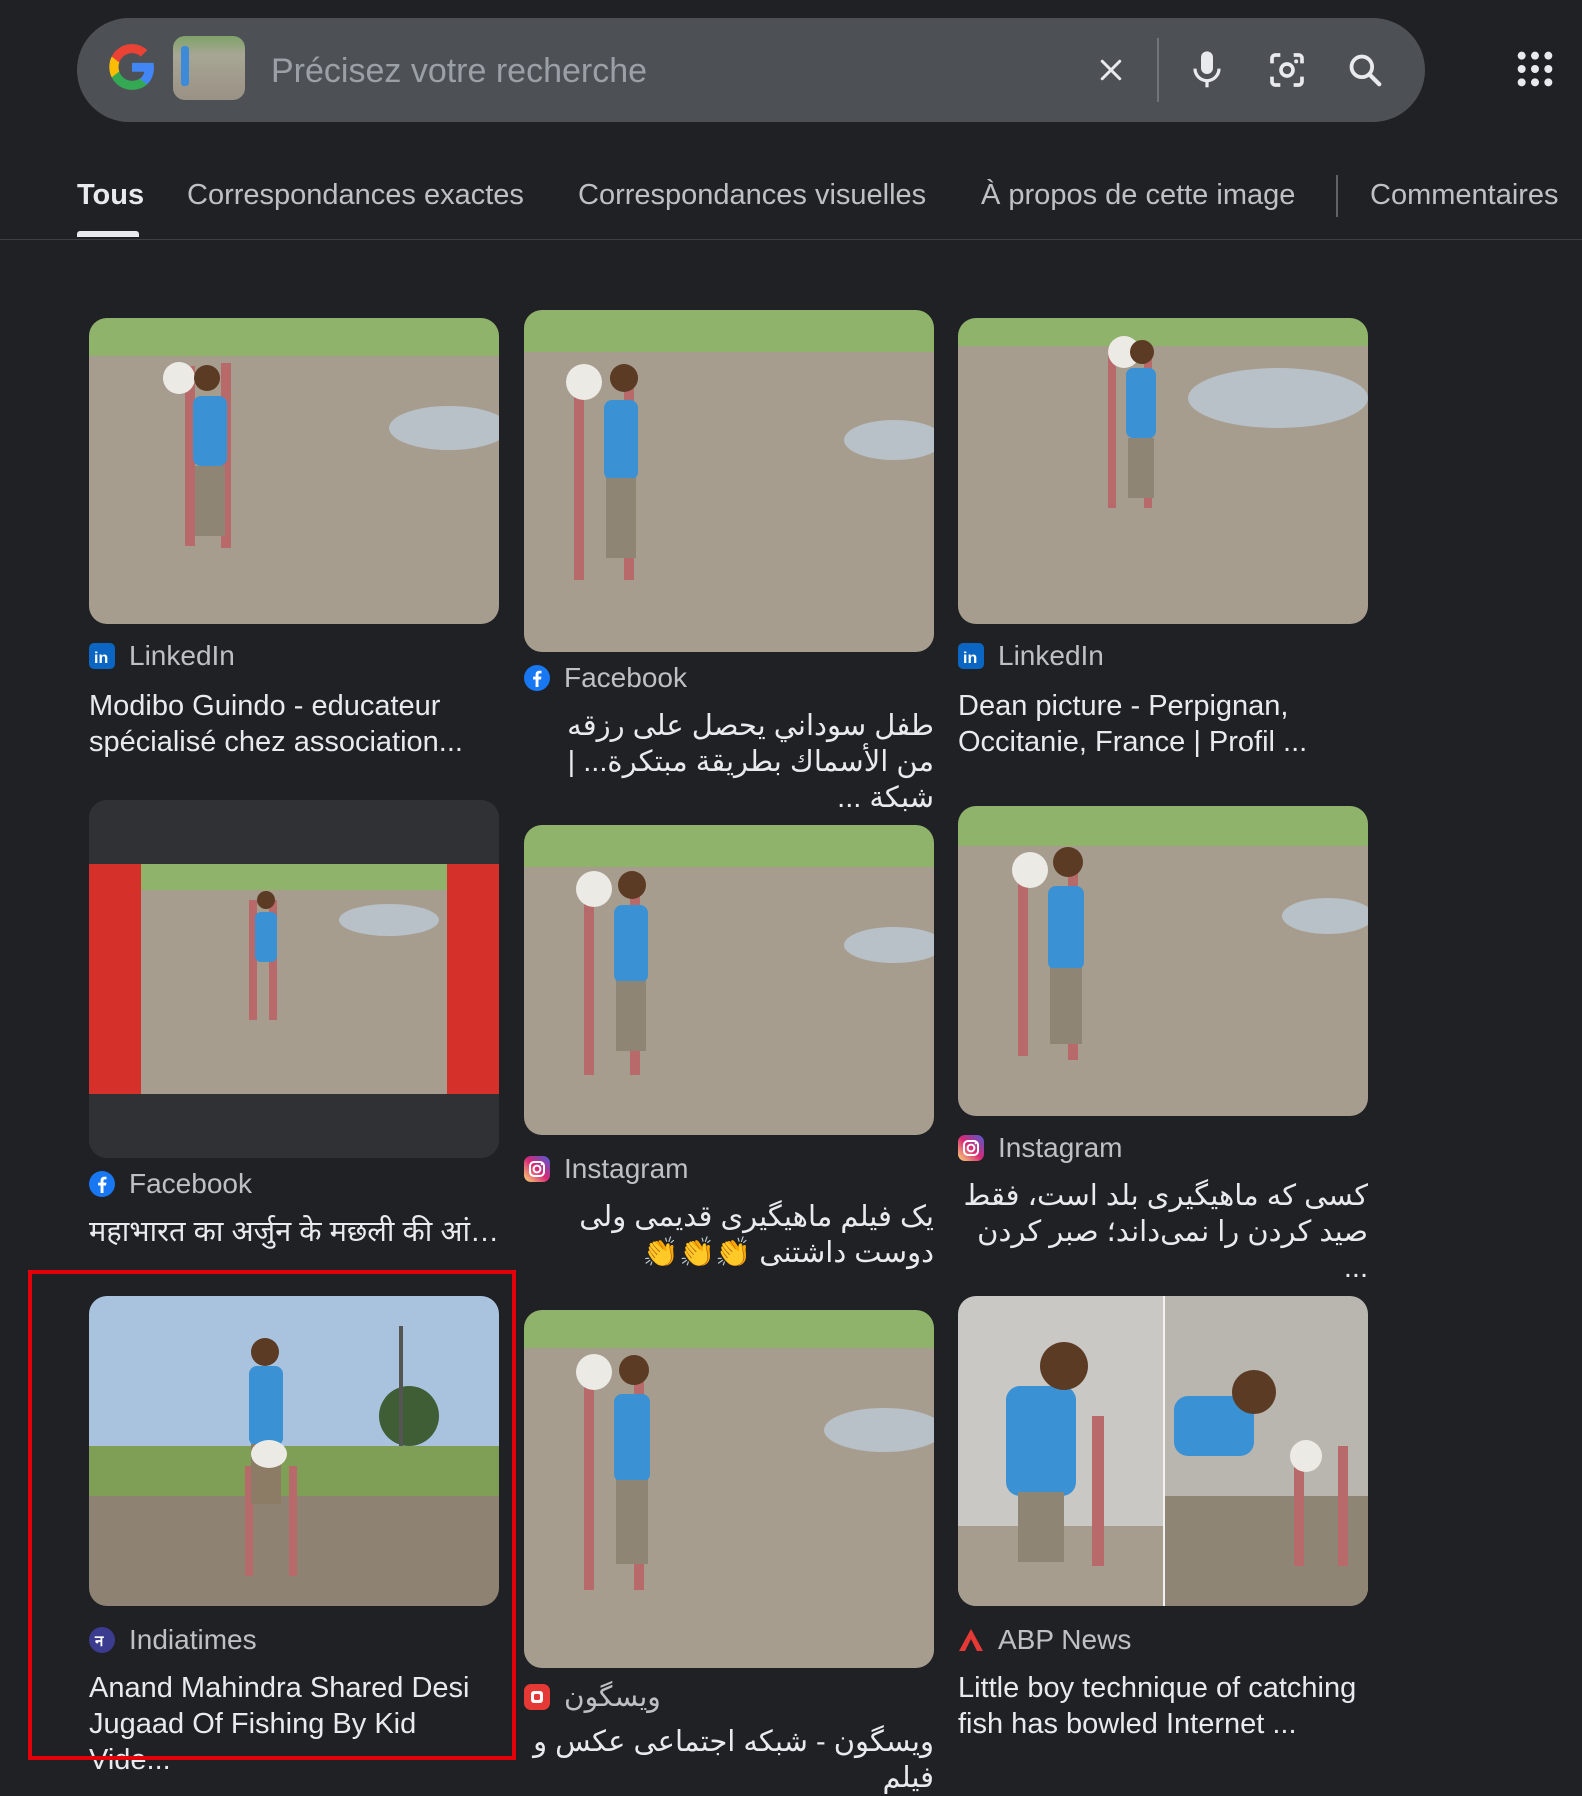  I want to click on abp-icon, so click(971, 1640).